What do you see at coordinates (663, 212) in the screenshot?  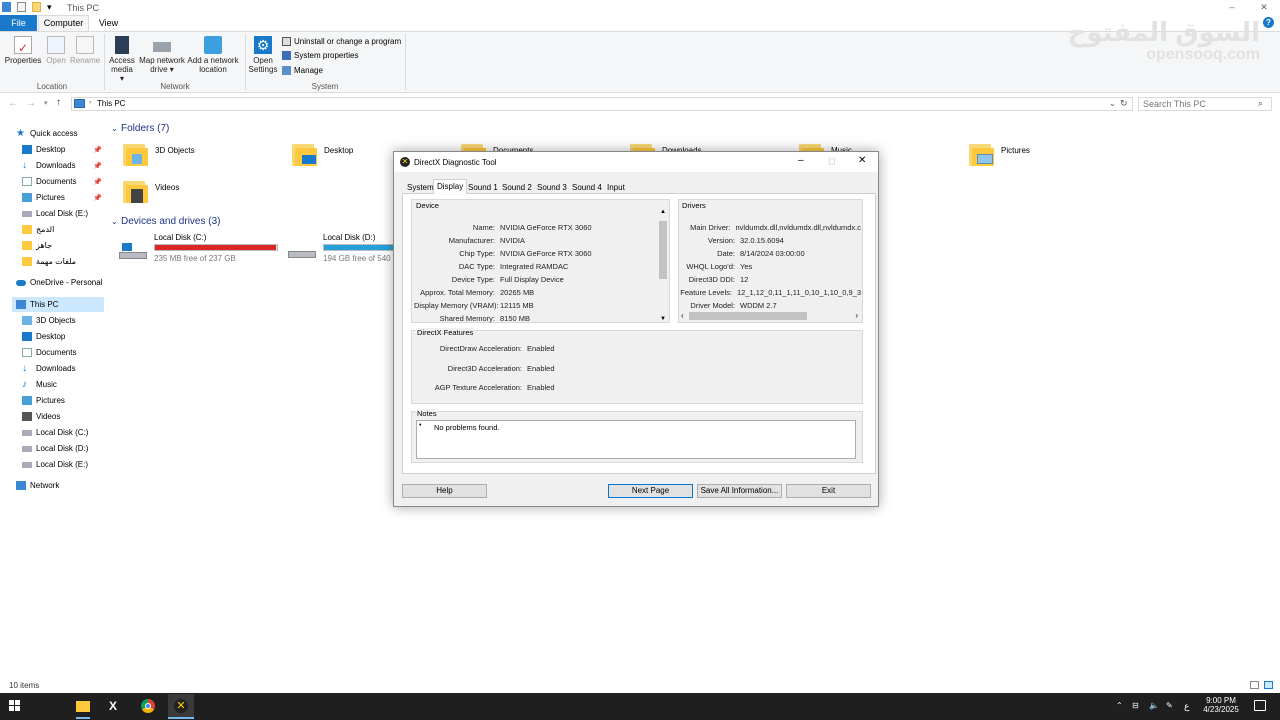 I see `scroll-up-icon: ▲` at bounding box center [663, 212].